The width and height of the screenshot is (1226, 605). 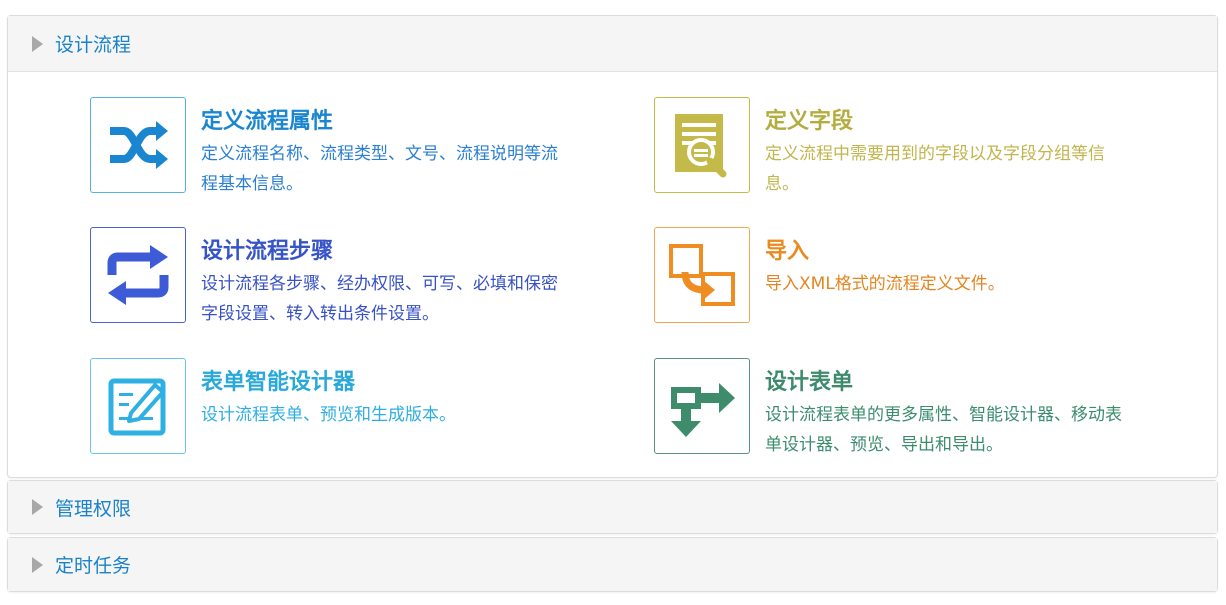 I want to click on card-description: 定义流程名称、流程类型、文号、流程说明等流程基本信息。, so click(x=379, y=169).